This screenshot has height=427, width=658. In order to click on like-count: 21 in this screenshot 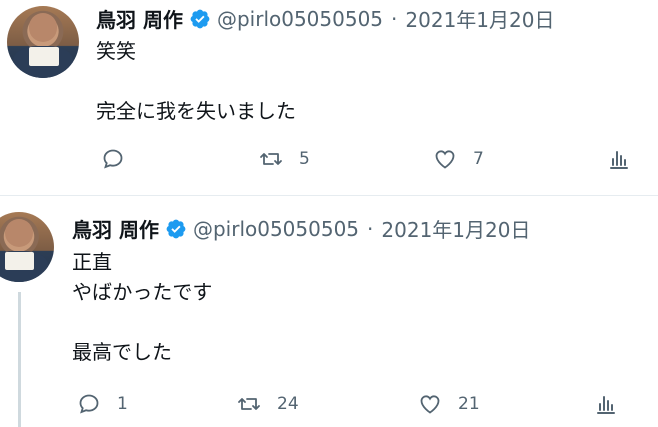, I will do `click(469, 404)`.